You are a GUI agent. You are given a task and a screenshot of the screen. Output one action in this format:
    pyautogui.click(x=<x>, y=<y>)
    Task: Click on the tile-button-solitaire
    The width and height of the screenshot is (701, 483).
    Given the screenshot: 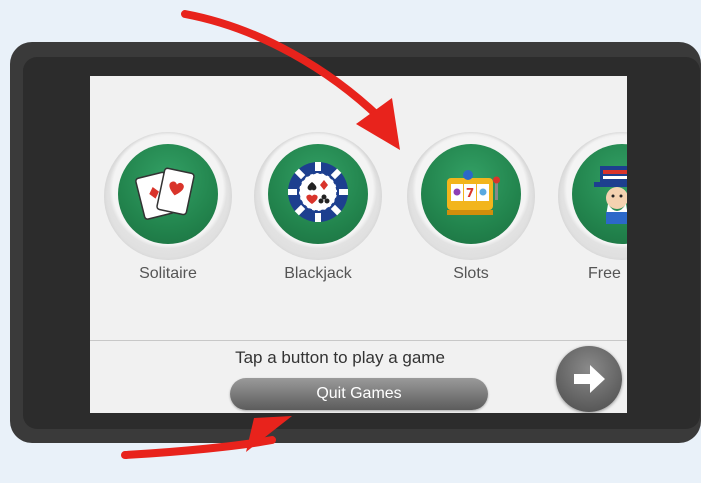 What is the action you would take?
    pyautogui.click(x=168, y=194)
    